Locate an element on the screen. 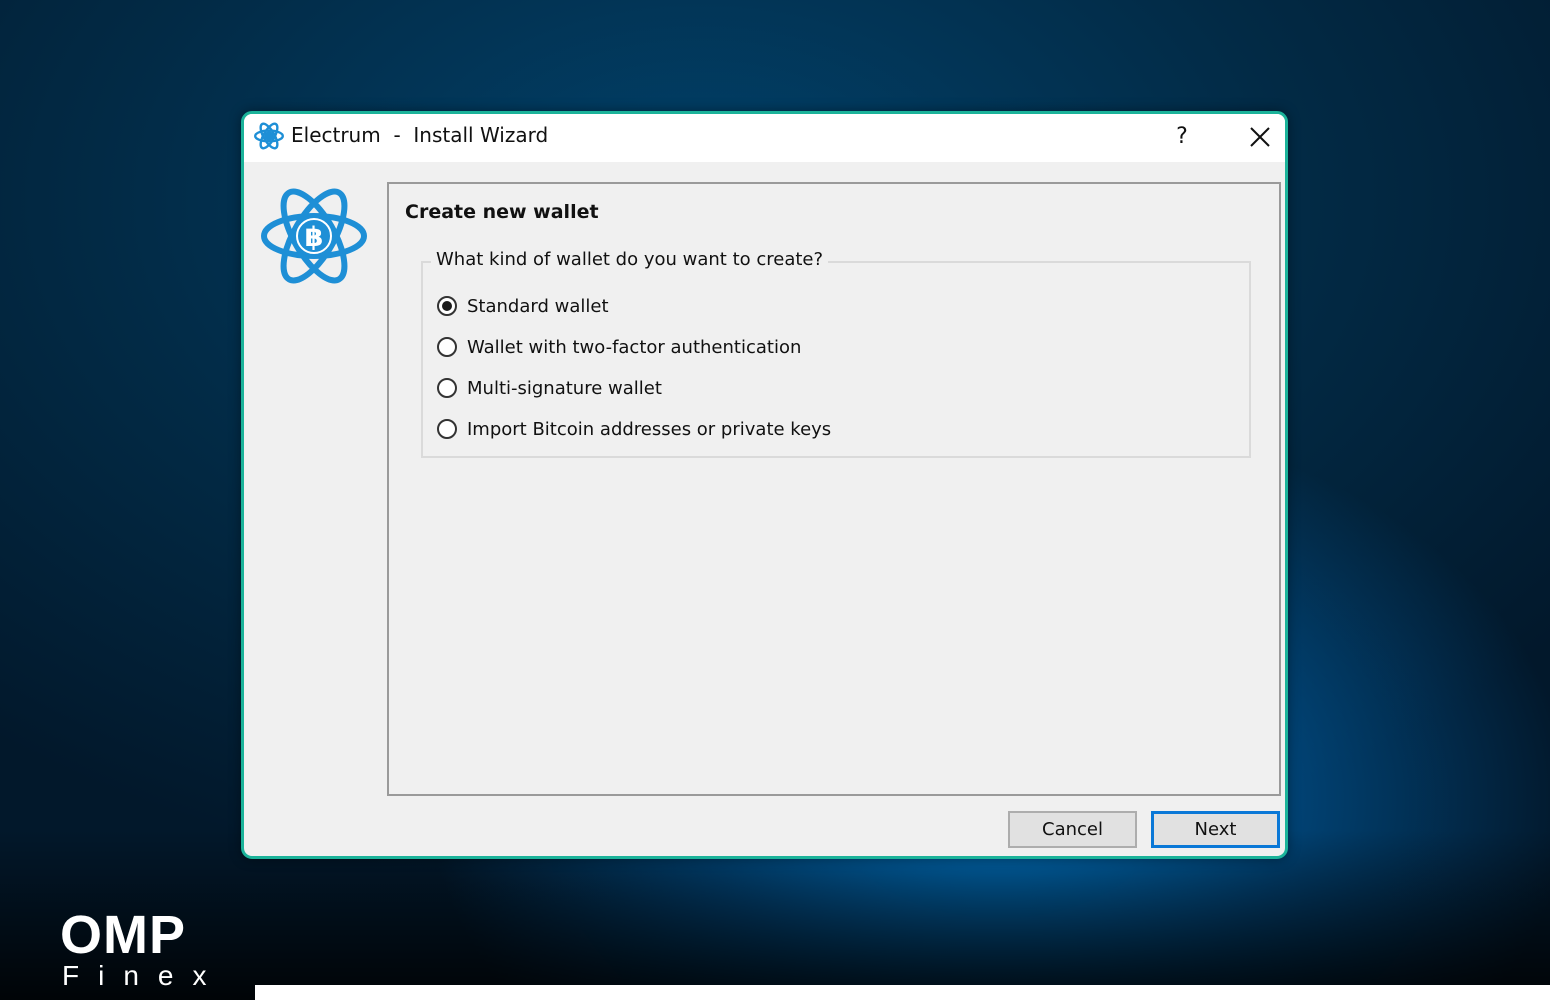 This screenshot has height=1000, width=1550. electrum-logo: ฿ is located at coordinates (314, 236).